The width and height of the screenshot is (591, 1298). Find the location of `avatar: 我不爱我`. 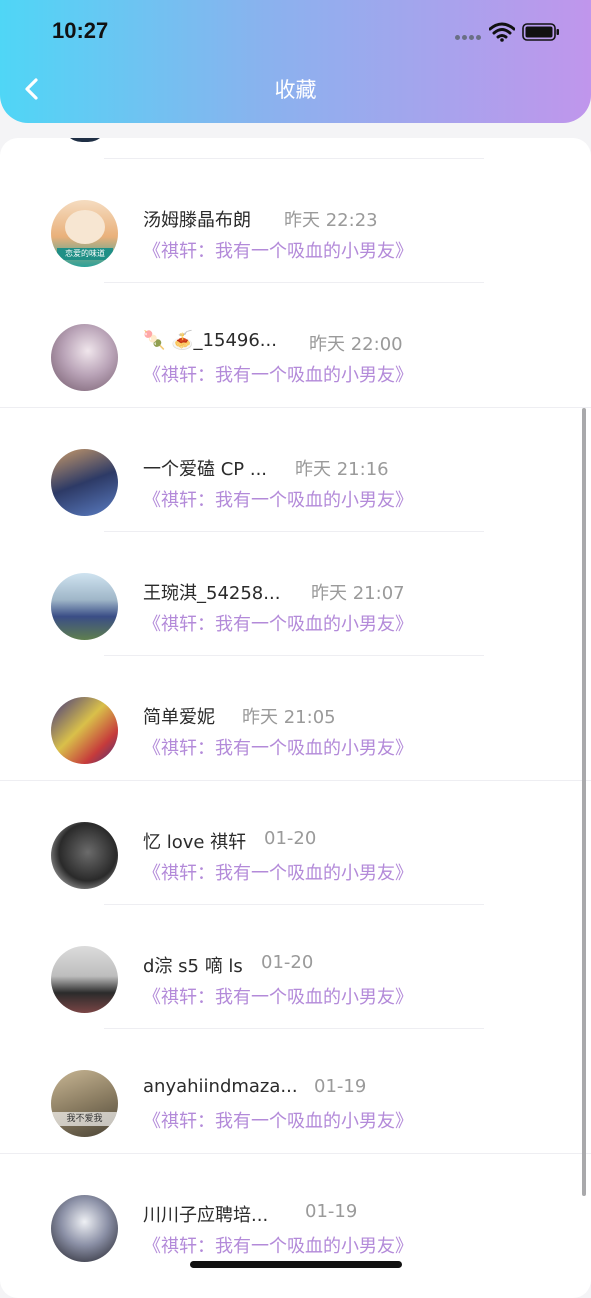

avatar: 我不爱我 is located at coordinates (84, 1103).